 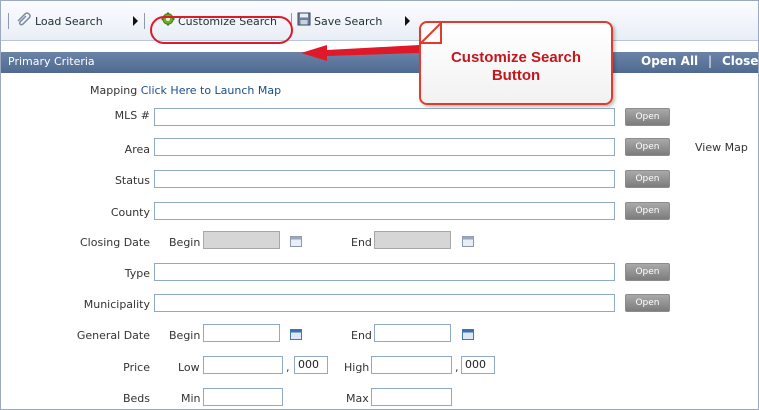 I want to click on type-input, so click(x=384, y=272).